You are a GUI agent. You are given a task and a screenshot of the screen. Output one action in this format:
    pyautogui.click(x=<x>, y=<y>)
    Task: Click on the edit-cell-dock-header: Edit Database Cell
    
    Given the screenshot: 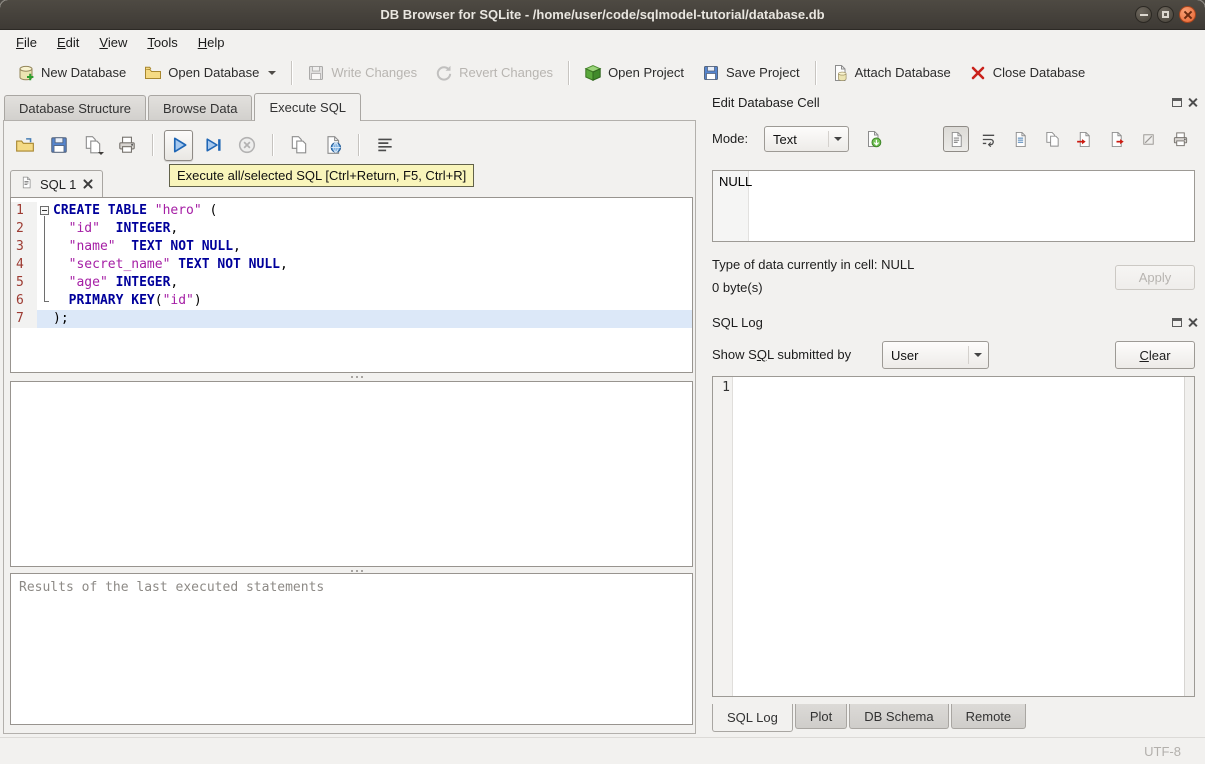 What is the action you would take?
    pyautogui.click(x=952, y=103)
    